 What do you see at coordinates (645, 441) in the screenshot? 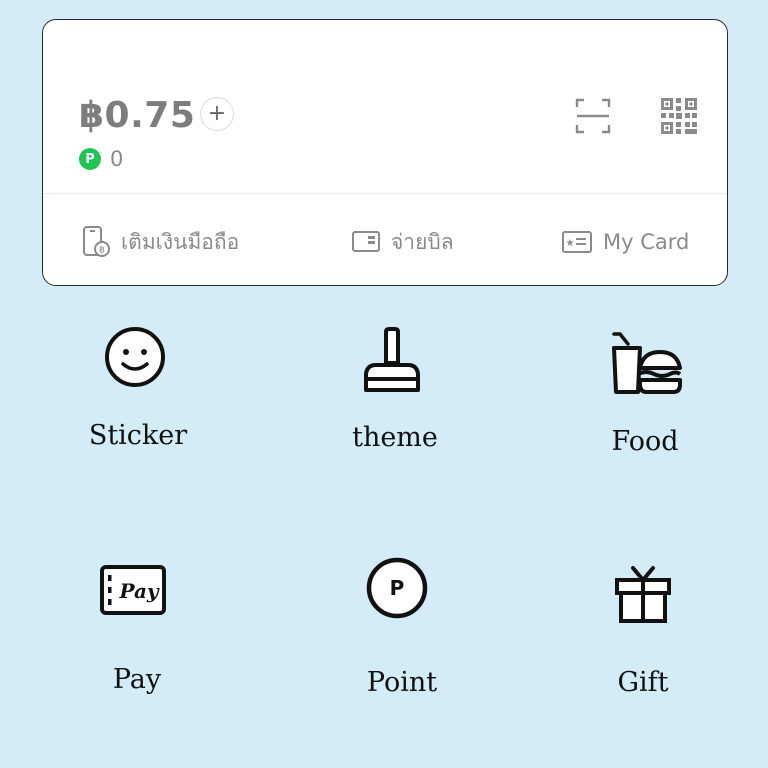
I see `grid-label-food: Food` at bounding box center [645, 441].